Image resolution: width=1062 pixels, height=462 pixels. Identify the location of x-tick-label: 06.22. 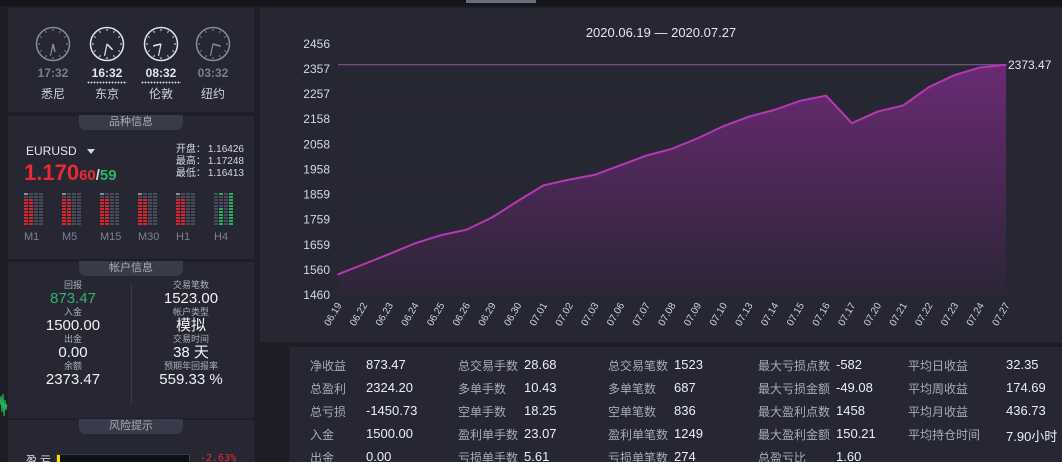
(359, 315).